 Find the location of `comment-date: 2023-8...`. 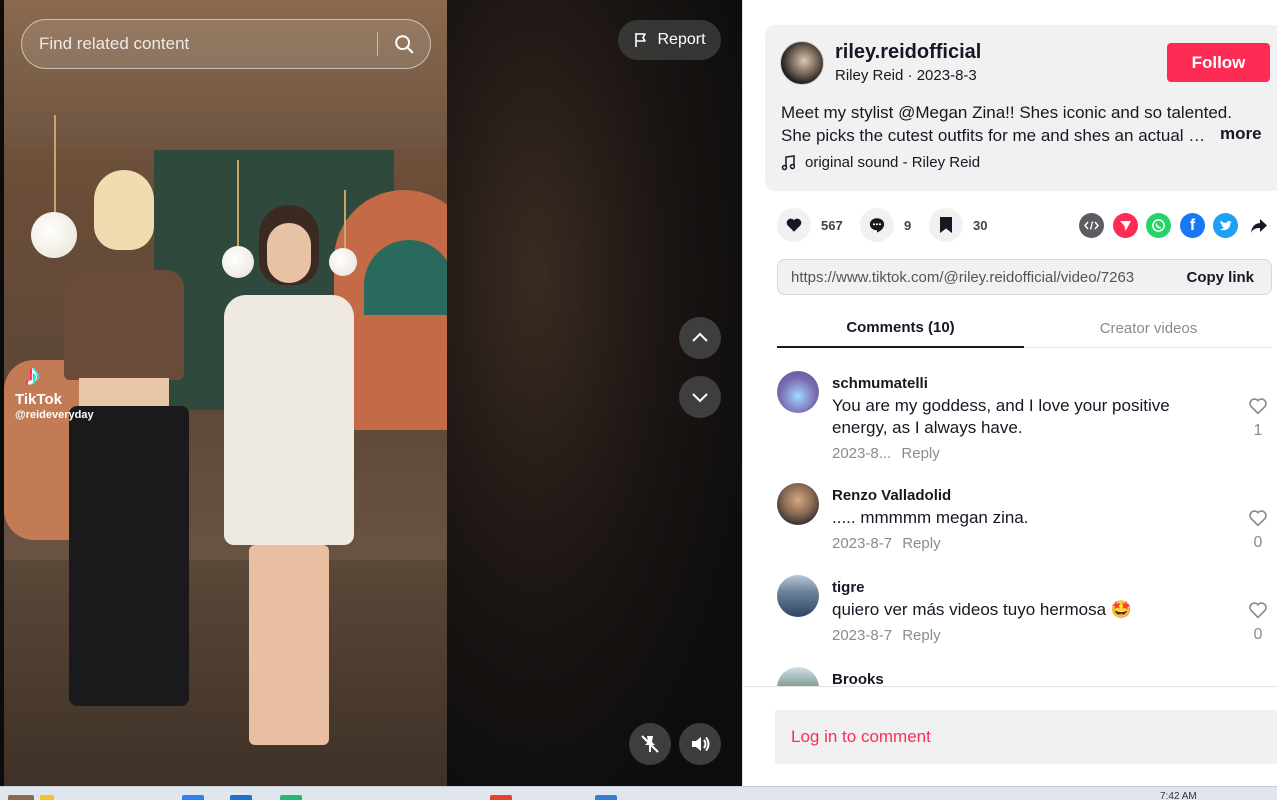

comment-date: 2023-8... is located at coordinates (862, 453).